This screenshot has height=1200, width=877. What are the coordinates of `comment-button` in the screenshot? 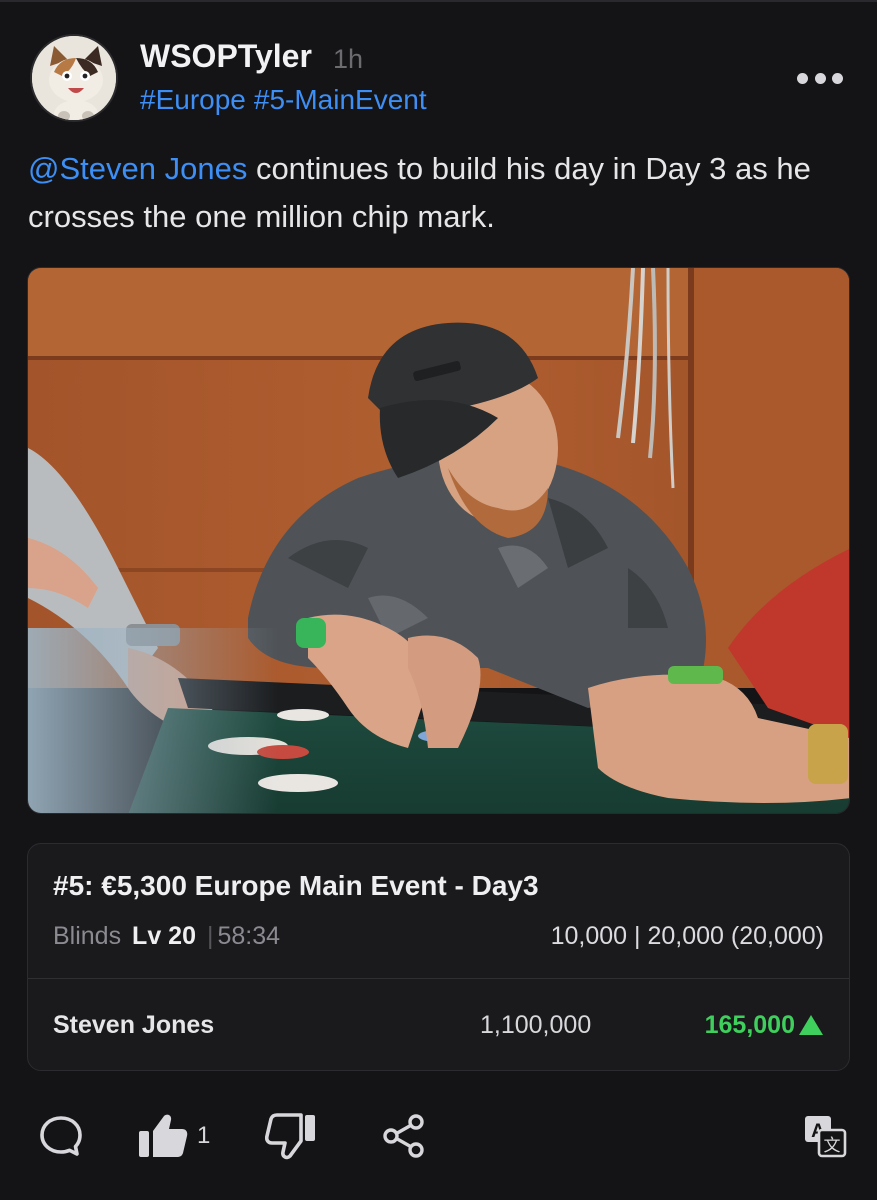 It's located at (61, 1136).